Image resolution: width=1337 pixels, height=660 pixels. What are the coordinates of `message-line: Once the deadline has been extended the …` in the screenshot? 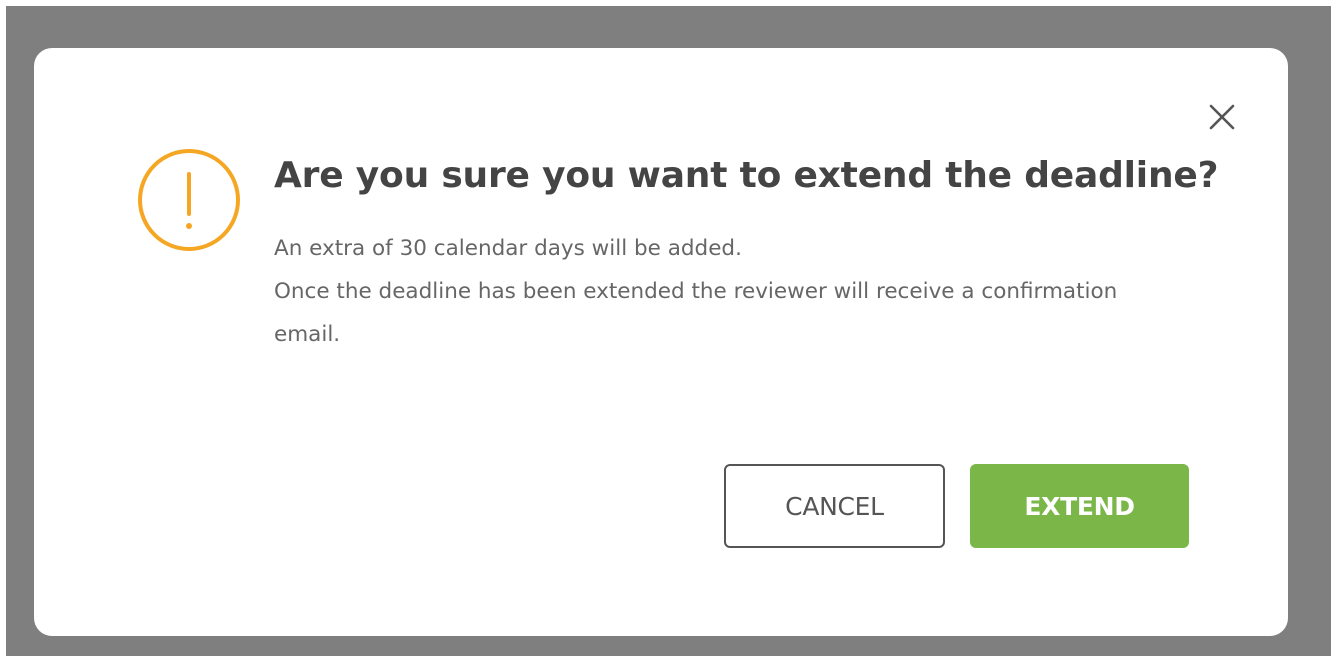 It's located at (696, 313).